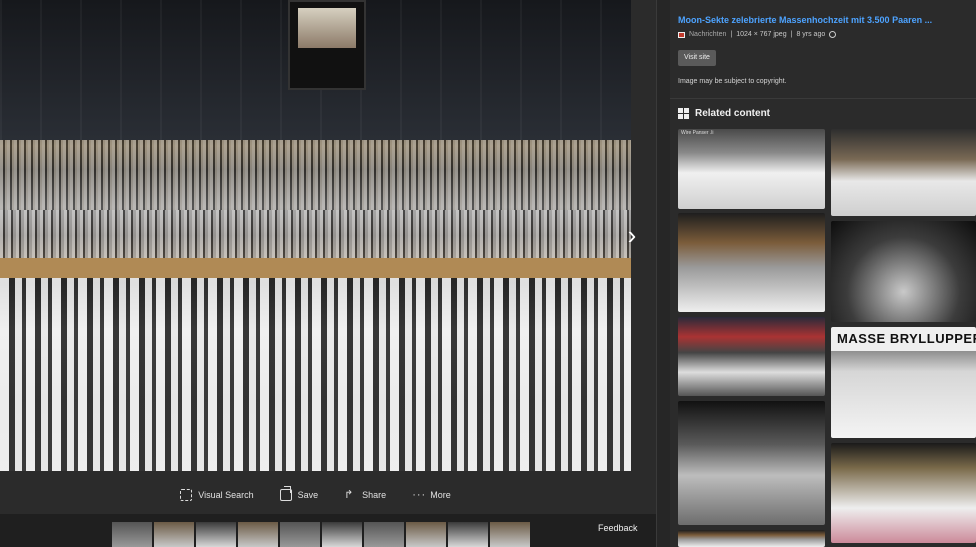 The image size is (976, 547). Describe the element at coordinates (349, 495) in the screenshot. I see `share-icon: ↱` at that location.